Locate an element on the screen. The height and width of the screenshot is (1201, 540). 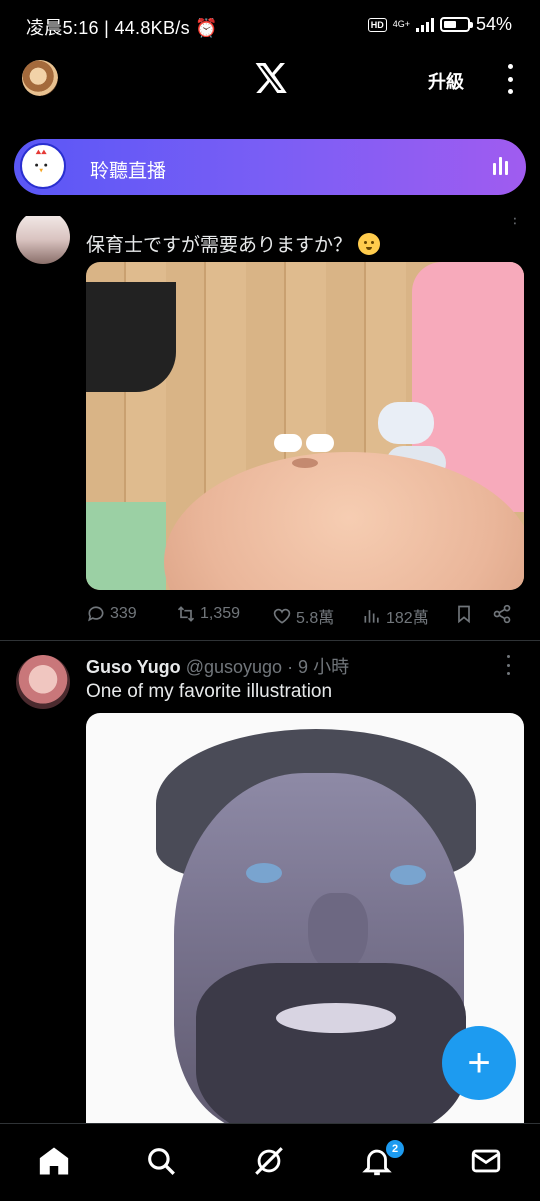
battery-percent: 54% is located at coordinates (493, 24).